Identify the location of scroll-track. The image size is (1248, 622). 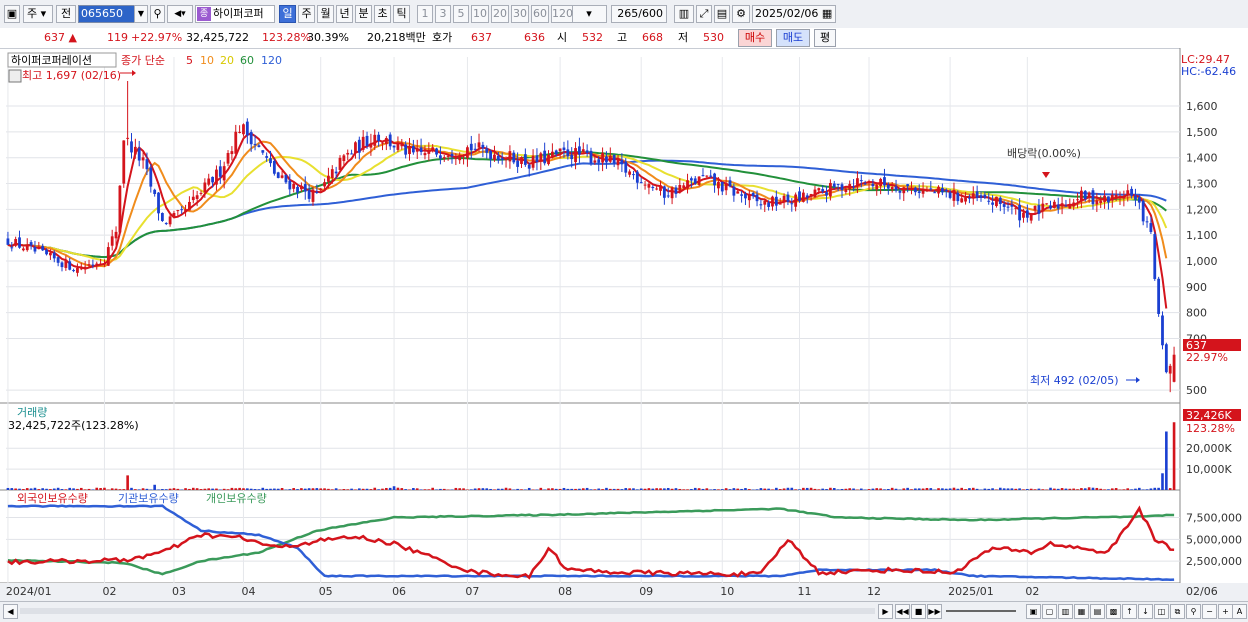
(447, 611).